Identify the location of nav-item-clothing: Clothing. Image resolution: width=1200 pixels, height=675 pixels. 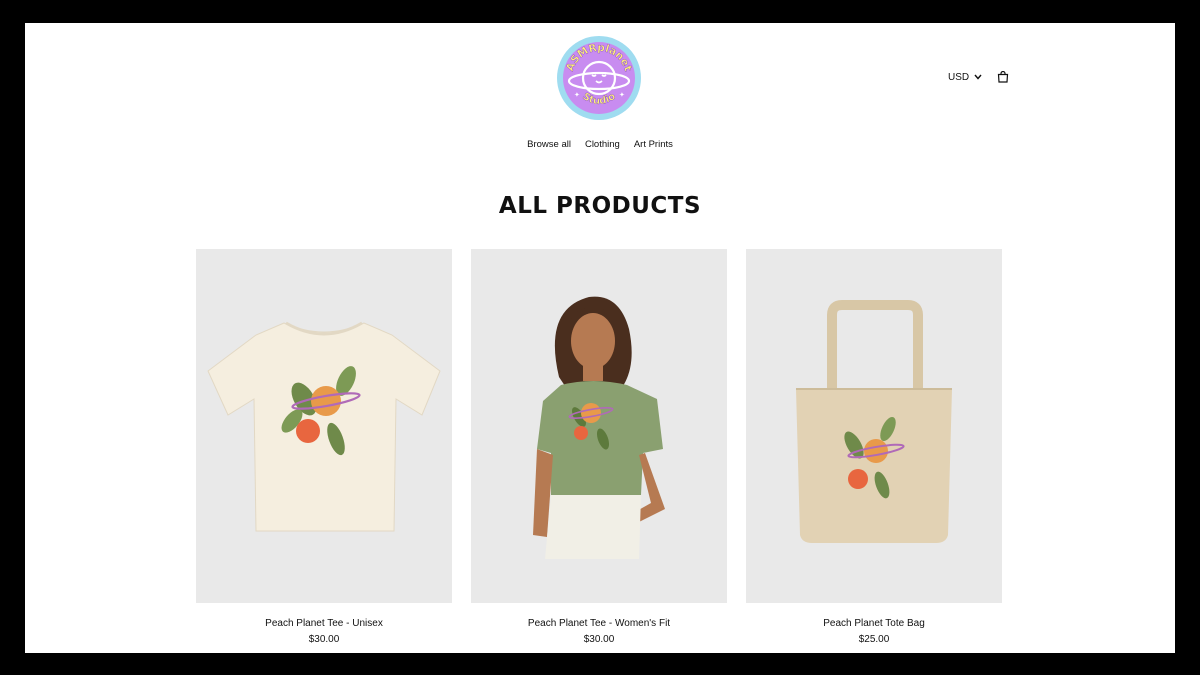
(602, 144).